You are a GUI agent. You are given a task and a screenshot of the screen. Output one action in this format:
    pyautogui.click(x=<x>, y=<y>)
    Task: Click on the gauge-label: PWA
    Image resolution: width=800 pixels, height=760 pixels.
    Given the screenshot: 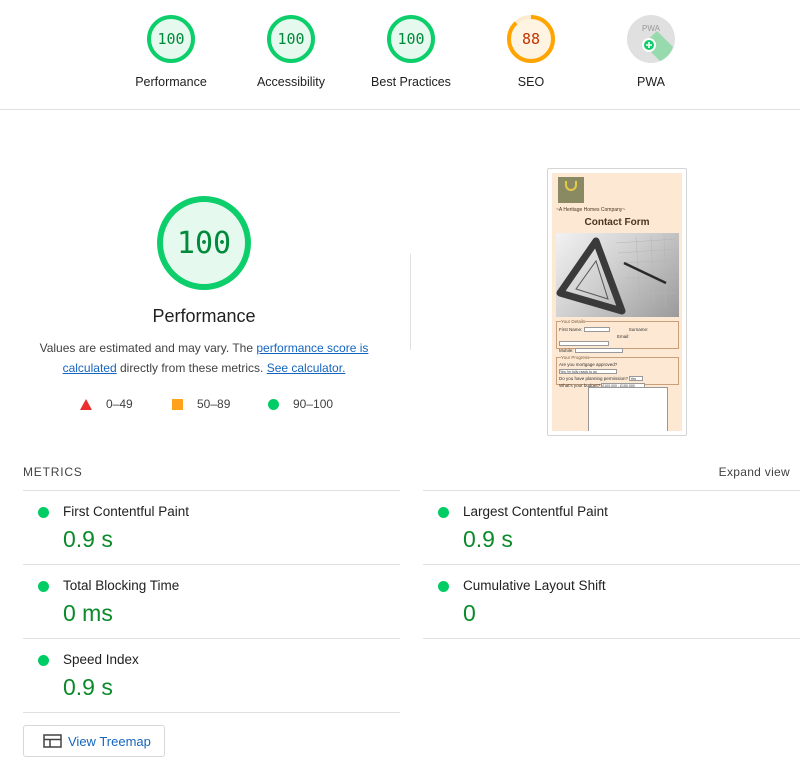 What is the action you would take?
    pyautogui.click(x=650, y=82)
    